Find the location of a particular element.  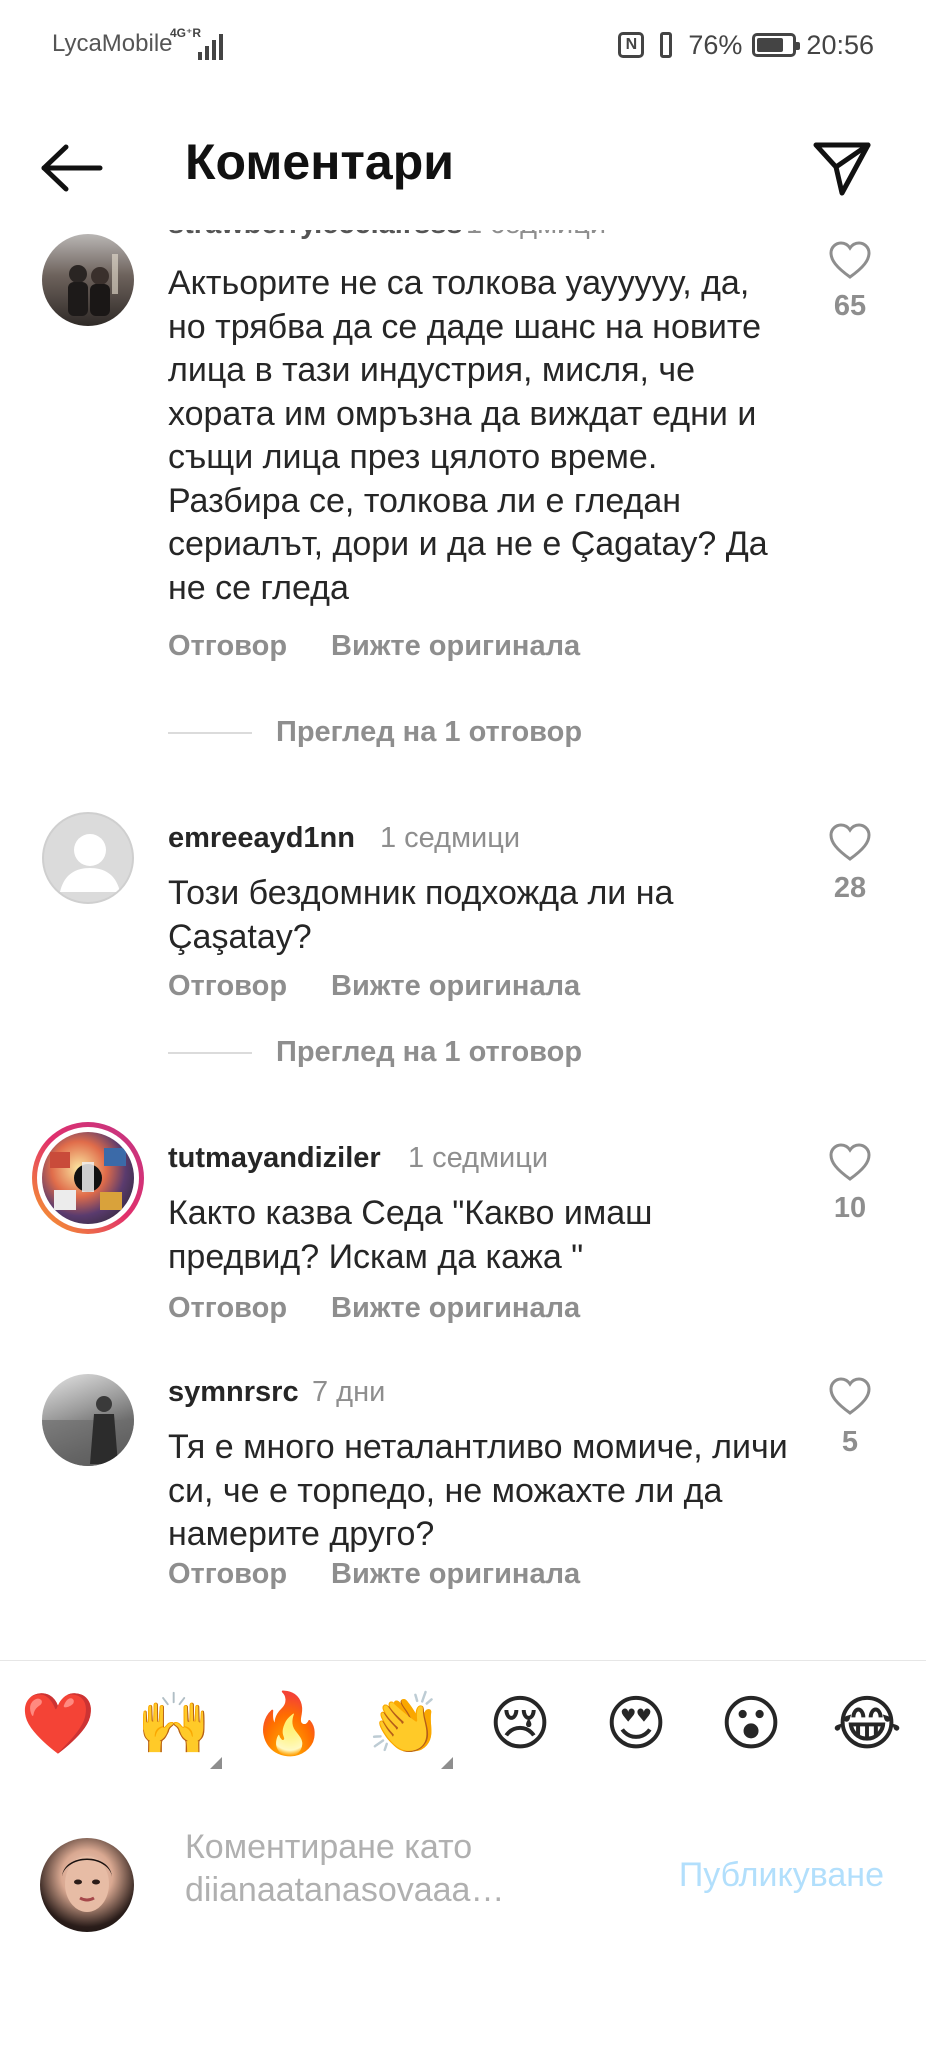

like-button: 10 is located at coordinates (850, 1183).